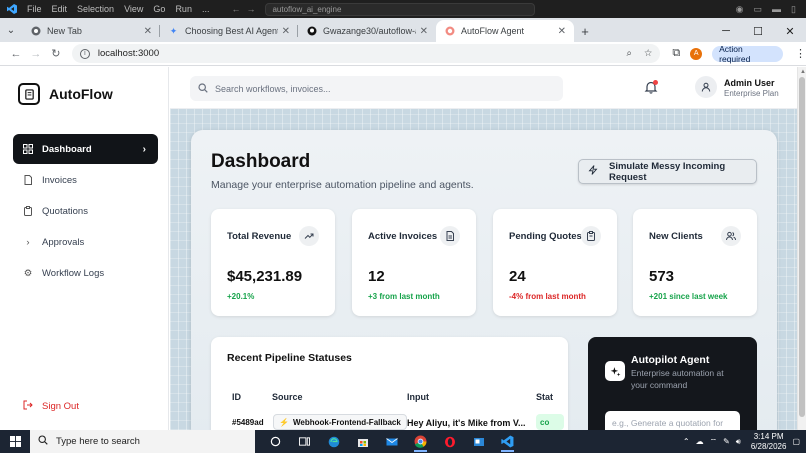 This screenshot has height=453, width=806. What do you see at coordinates (696, 53) in the screenshot?
I see `profile-avatar: A` at bounding box center [696, 53].